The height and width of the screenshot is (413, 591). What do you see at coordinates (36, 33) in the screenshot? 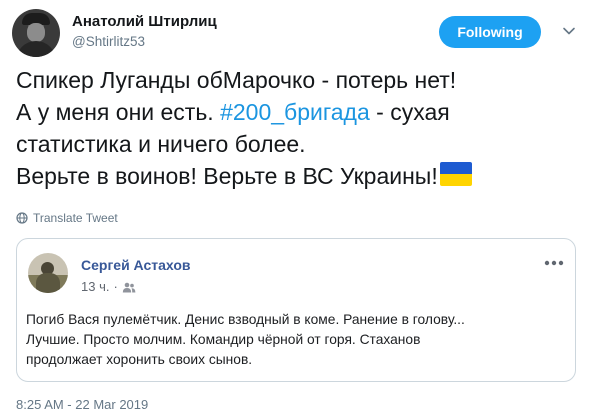
I see `author-avatar` at bounding box center [36, 33].